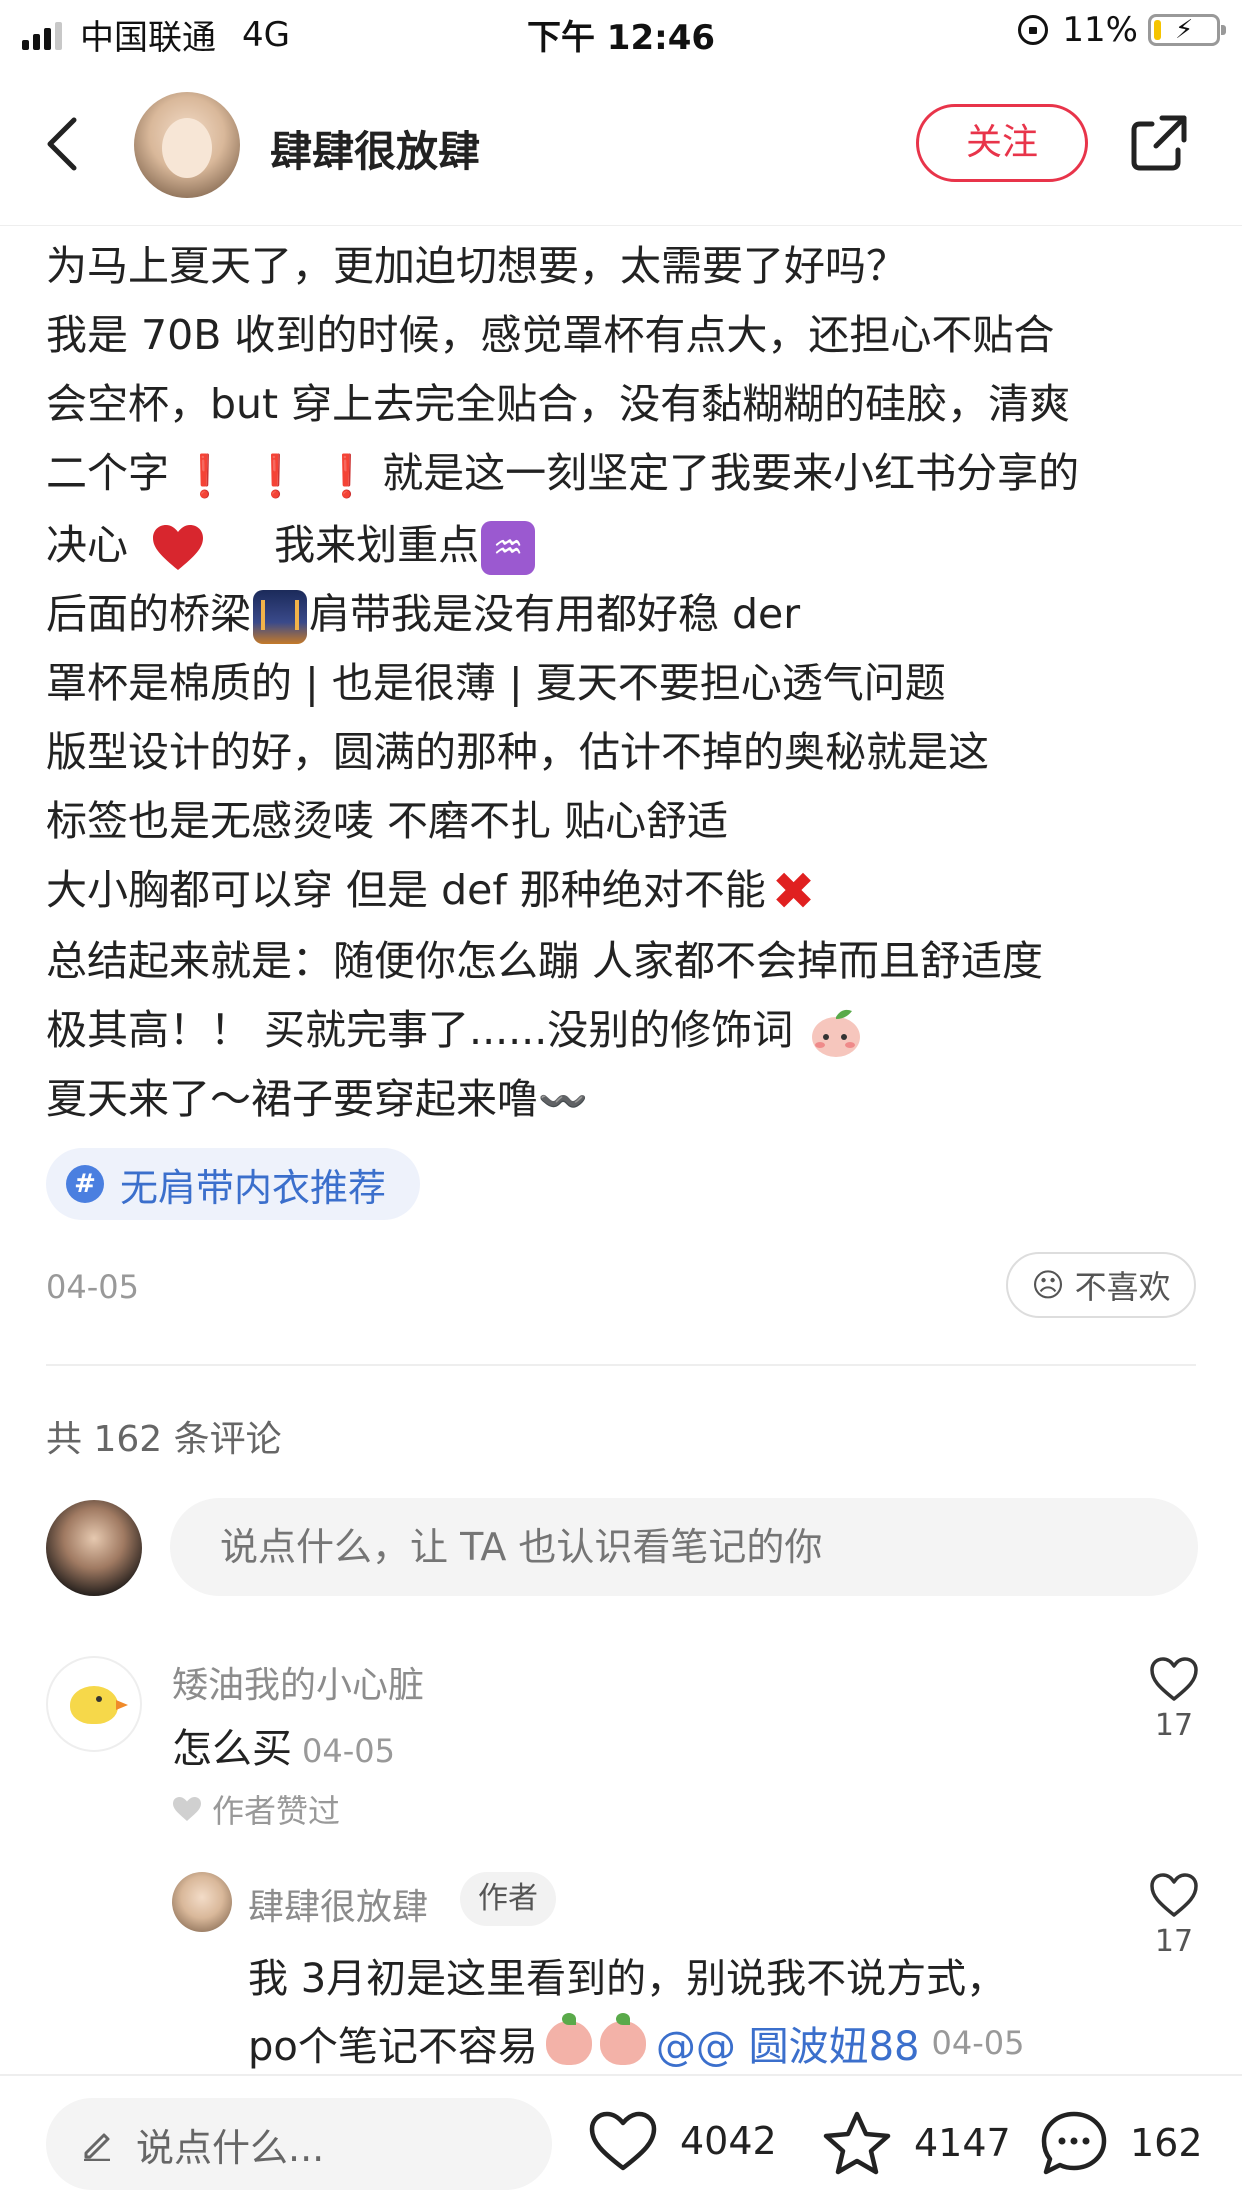 This screenshot has height=2208, width=1242. I want to click on bottom-action-bar: 说点什么... 4042 4147 162, so click(621, 2141).